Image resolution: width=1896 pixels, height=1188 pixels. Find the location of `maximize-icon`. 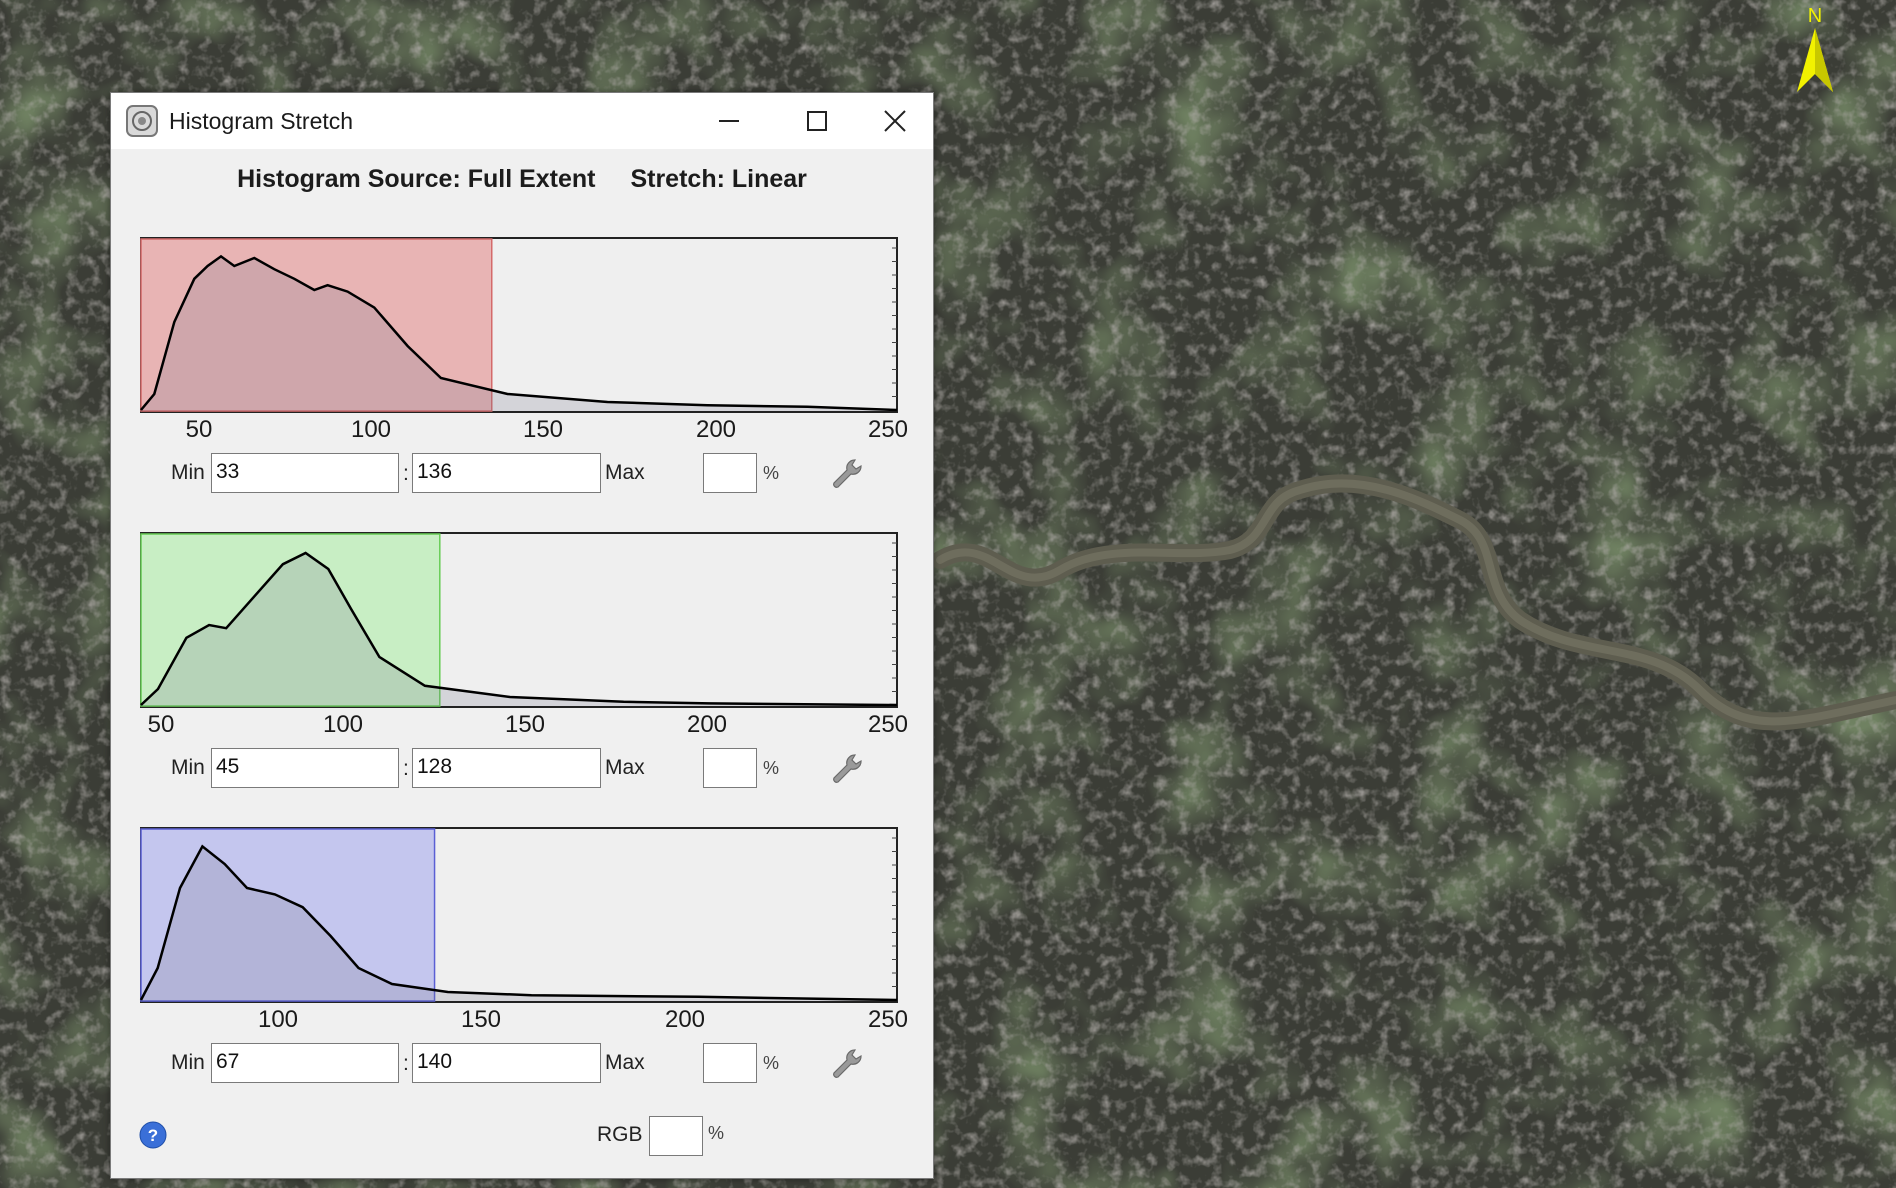

maximize-icon is located at coordinates (817, 121).